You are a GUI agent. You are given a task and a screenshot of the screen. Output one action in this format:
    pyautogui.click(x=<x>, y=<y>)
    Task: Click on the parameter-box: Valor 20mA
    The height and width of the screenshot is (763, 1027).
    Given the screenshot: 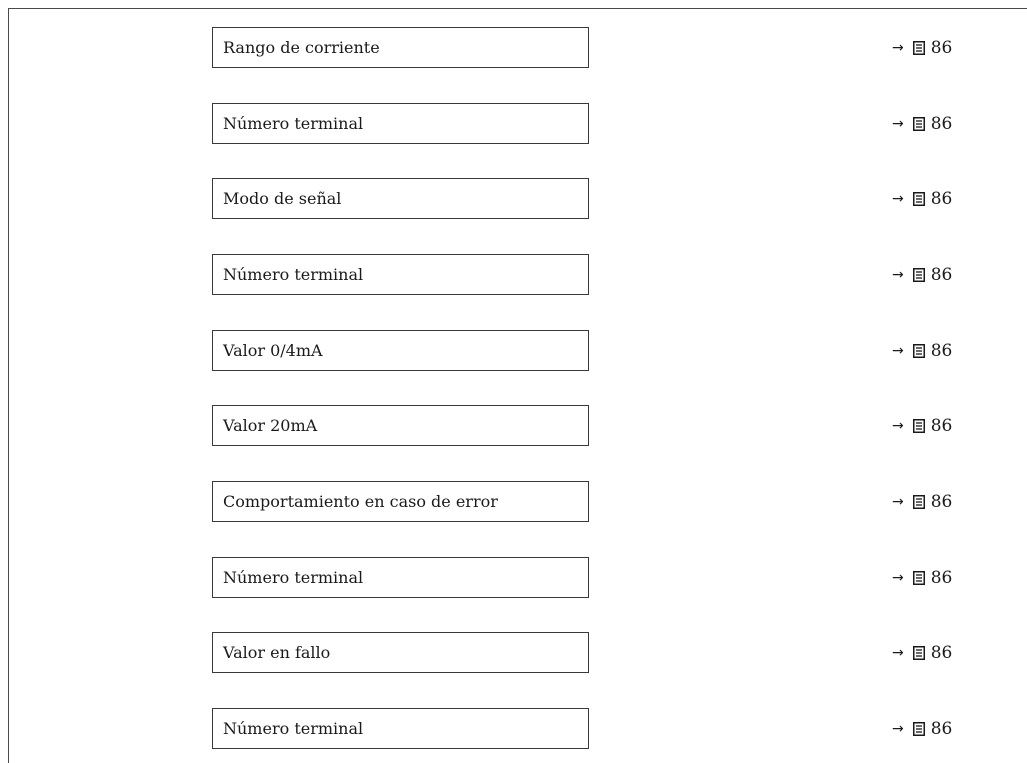 What is the action you would take?
    pyautogui.click(x=400, y=425)
    